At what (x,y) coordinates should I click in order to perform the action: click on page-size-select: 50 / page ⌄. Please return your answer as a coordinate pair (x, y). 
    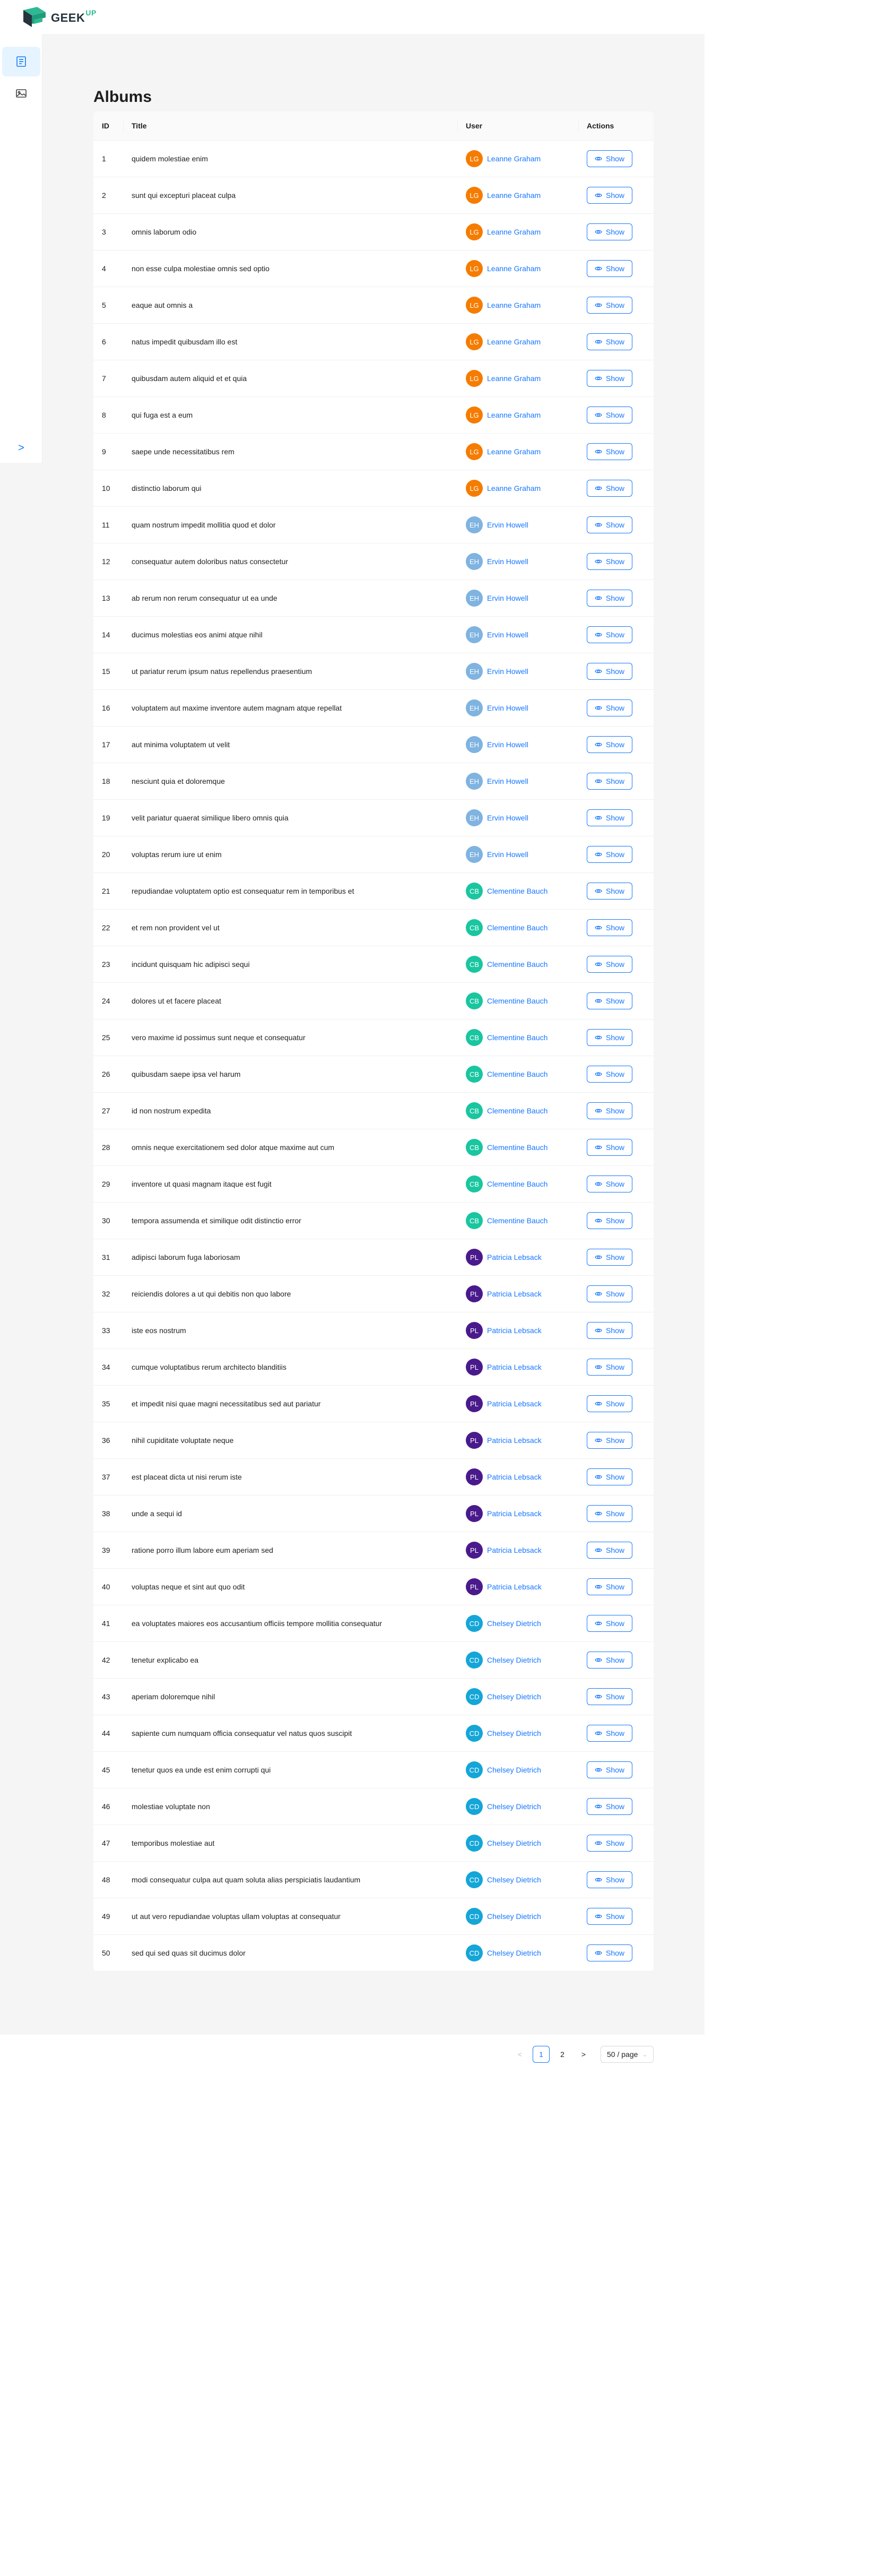
    Looking at the image, I should click on (627, 2055).